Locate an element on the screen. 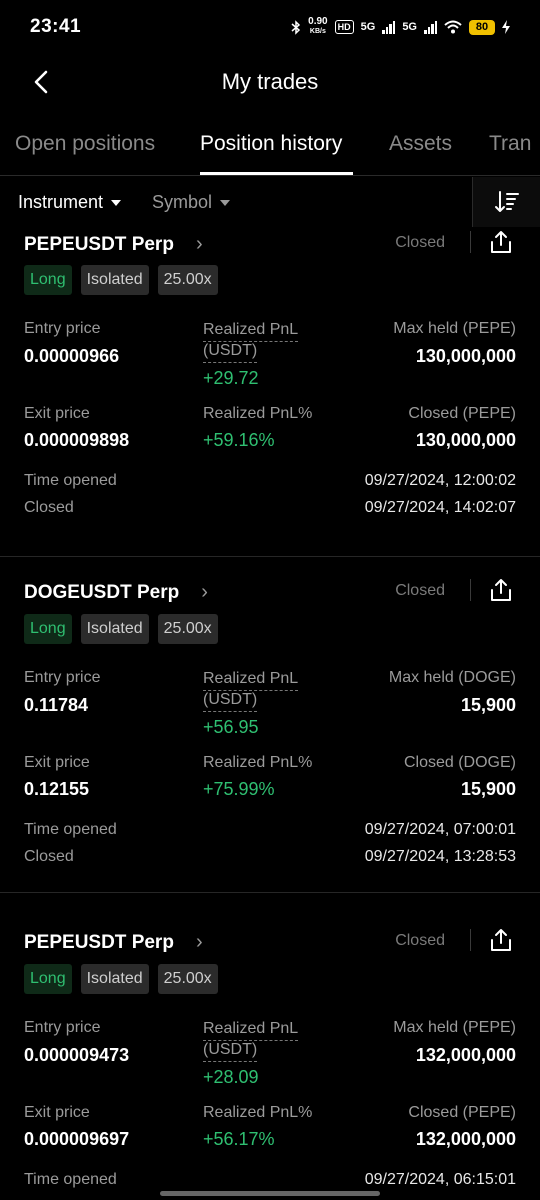 This screenshot has width=540, height=1200. closed-amount-value: 130,000,000 is located at coordinates (465, 440).